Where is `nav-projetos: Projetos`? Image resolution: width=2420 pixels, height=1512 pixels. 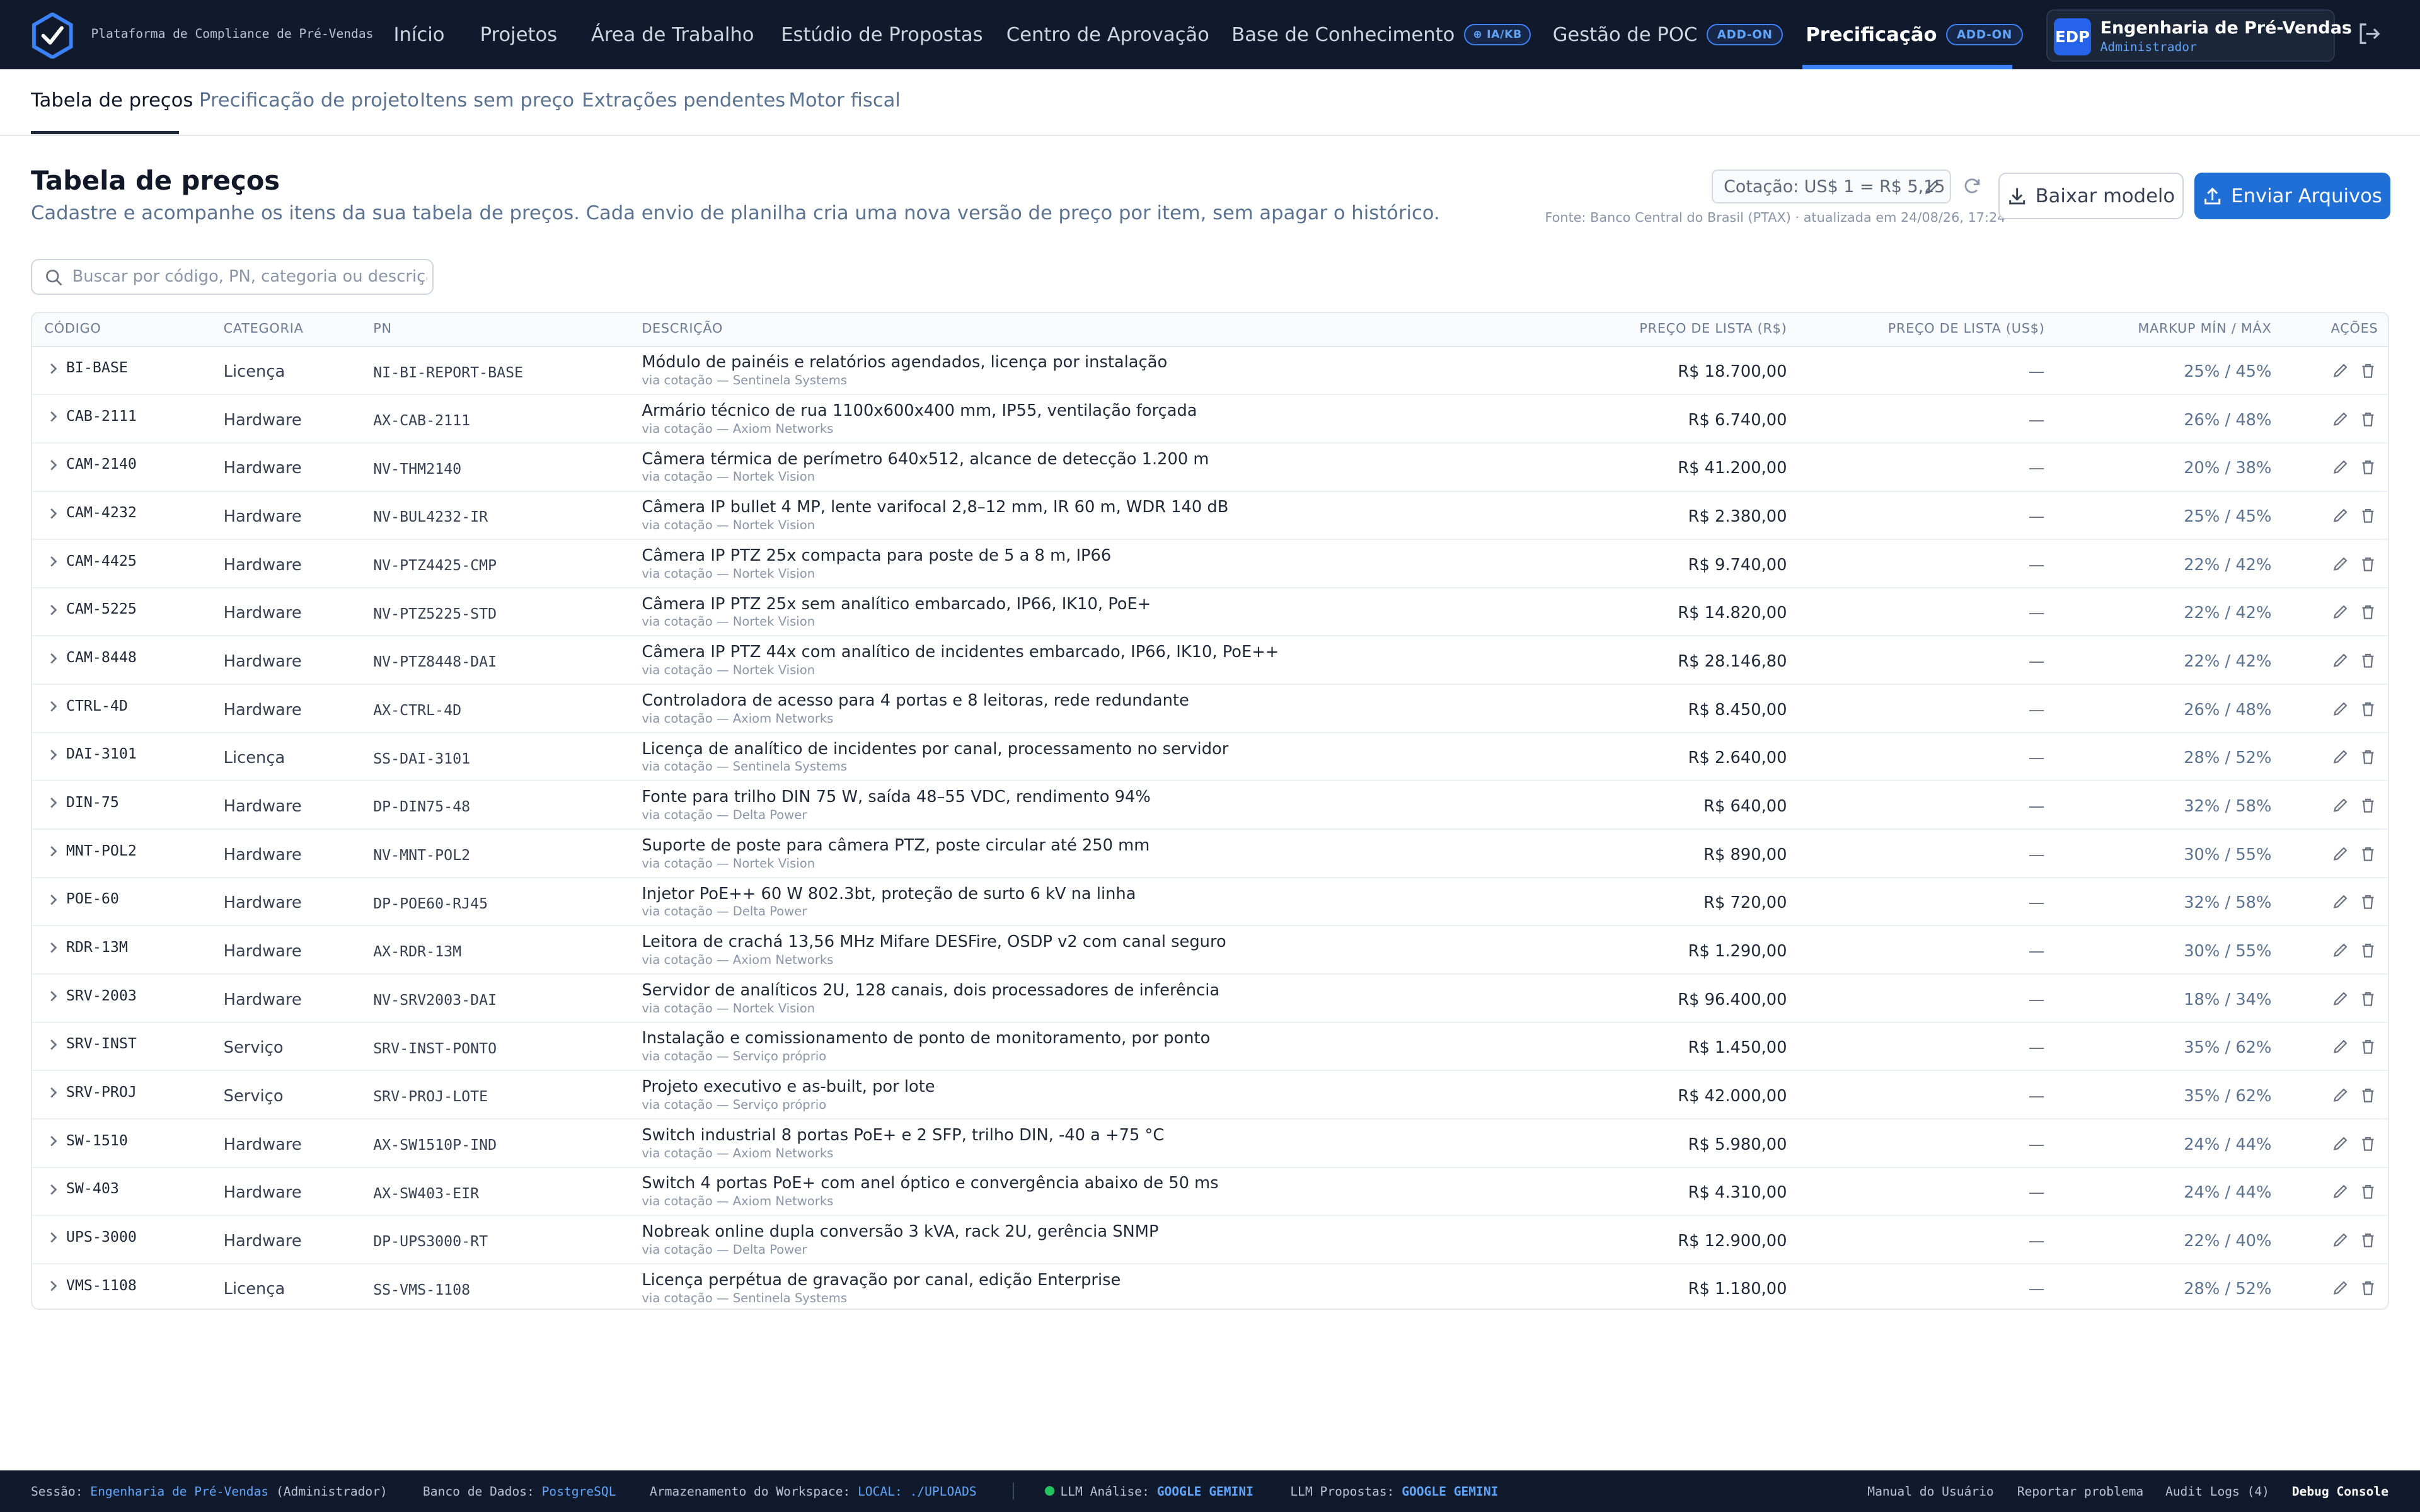
nav-projetos: Projetos is located at coordinates (519, 34).